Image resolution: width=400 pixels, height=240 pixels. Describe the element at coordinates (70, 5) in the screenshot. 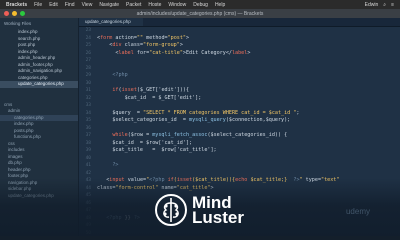

I see `menu-find: Find` at that location.